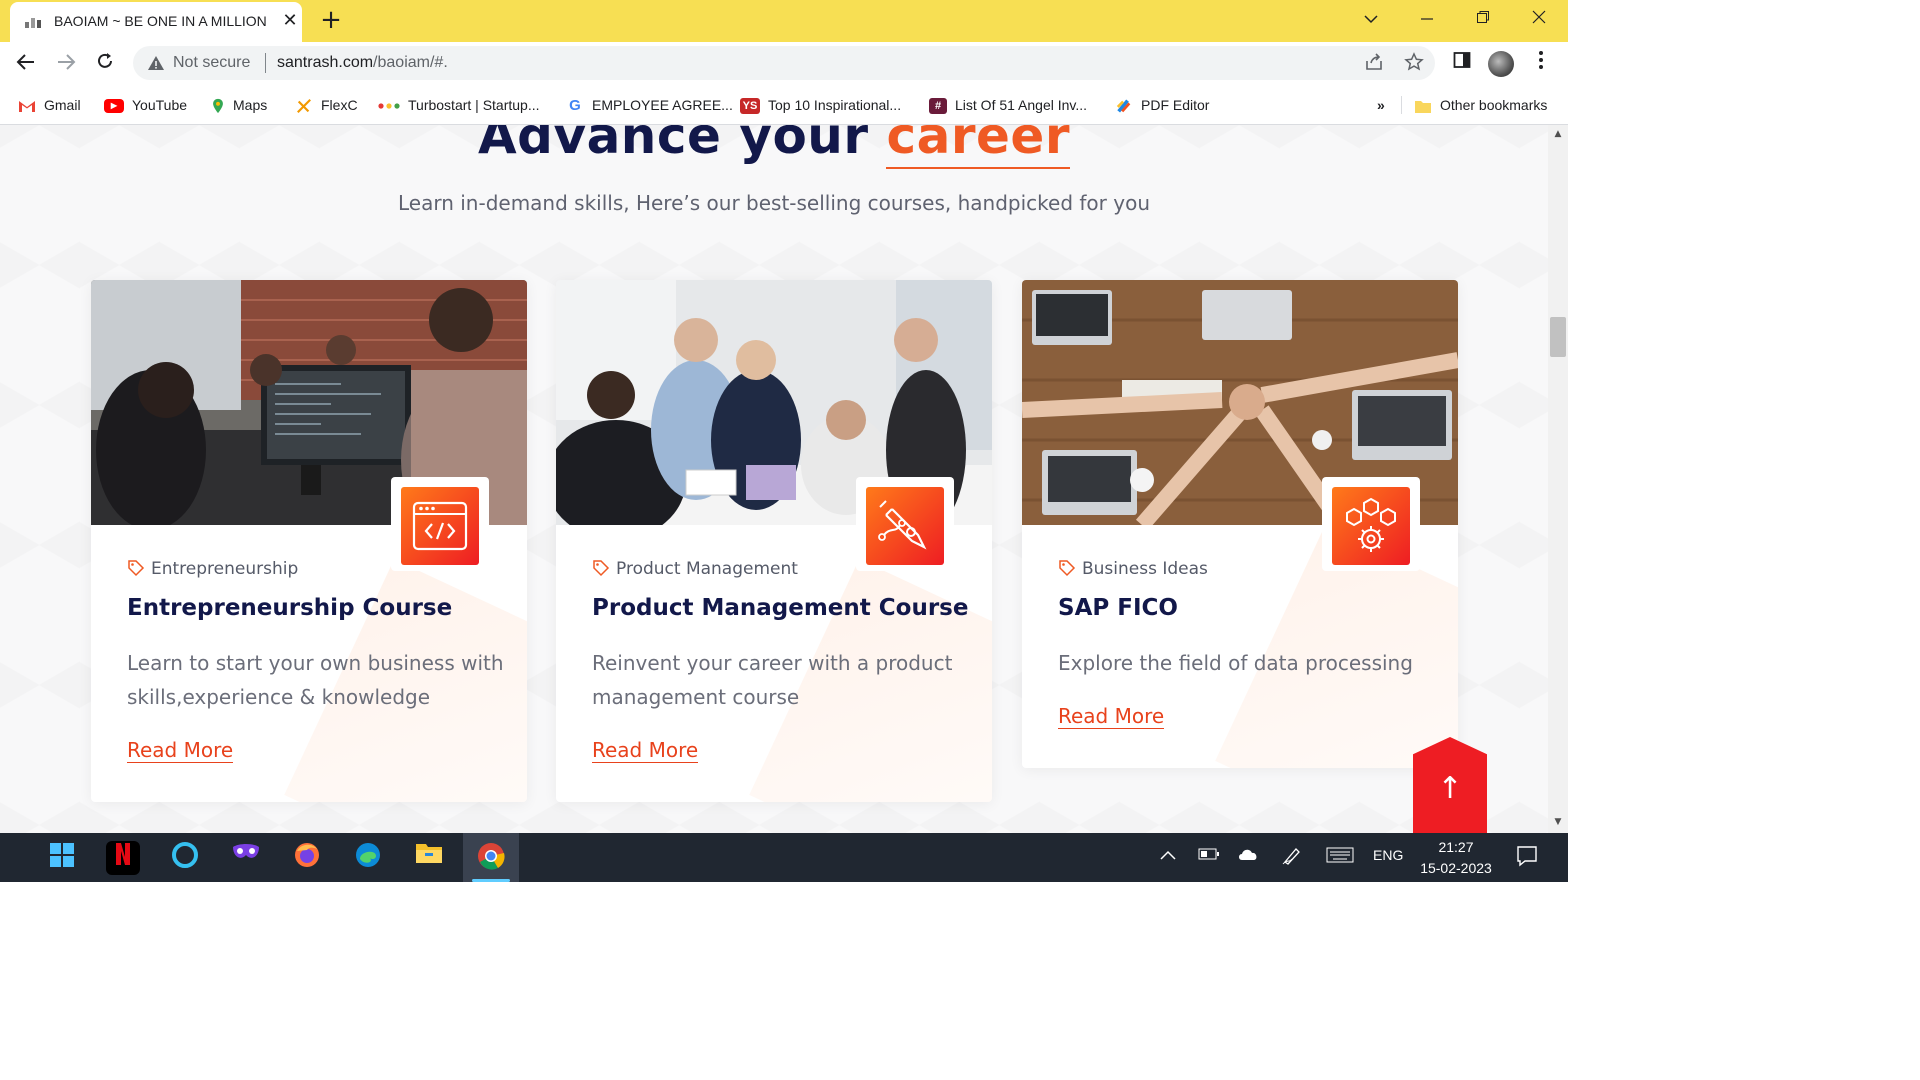 The height and width of the screenshot is (1080, 1920). I want to click on tab-title: BAOIAM ~ BE ONE IN A MILLION, so click(160, 21).